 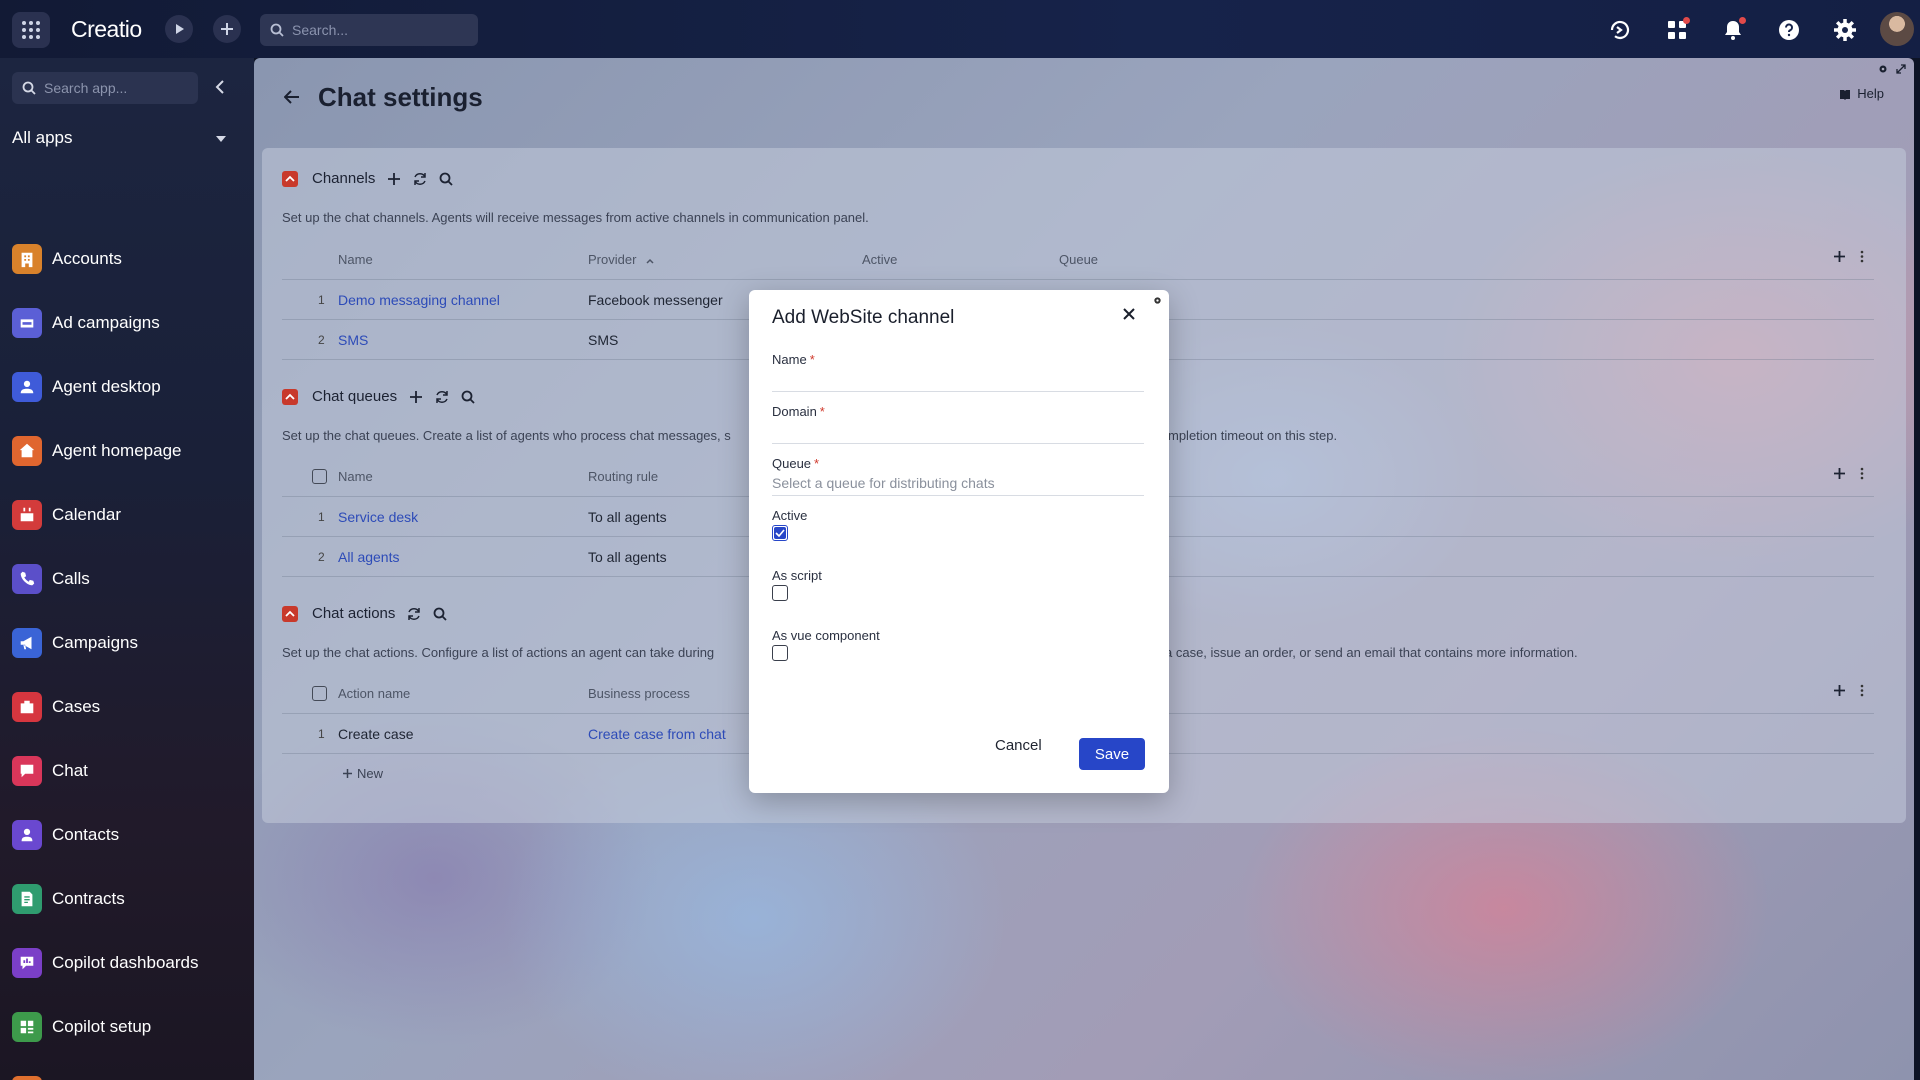 I want to click on arrow-left-icon, so click(x=291, y=97).